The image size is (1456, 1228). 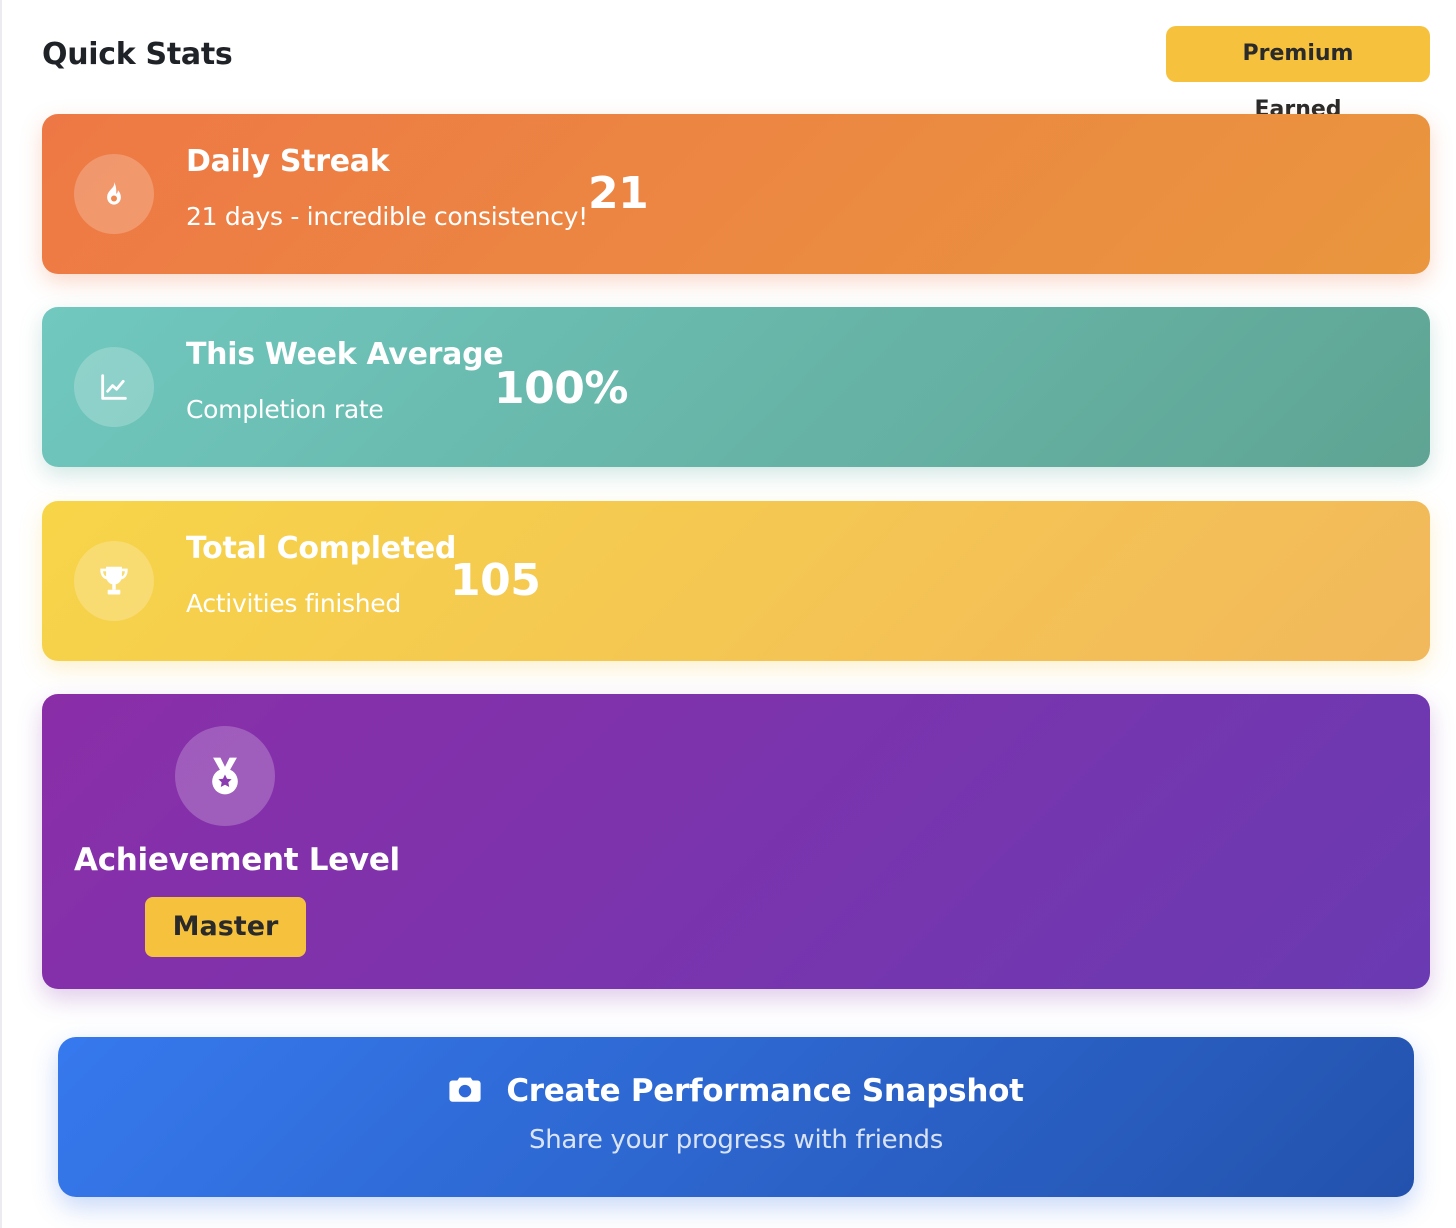 What do you see at coordinates (345, 354) in the screenshot?
I see `week-average-title: This Week Average` at bounding box center [345, 354].